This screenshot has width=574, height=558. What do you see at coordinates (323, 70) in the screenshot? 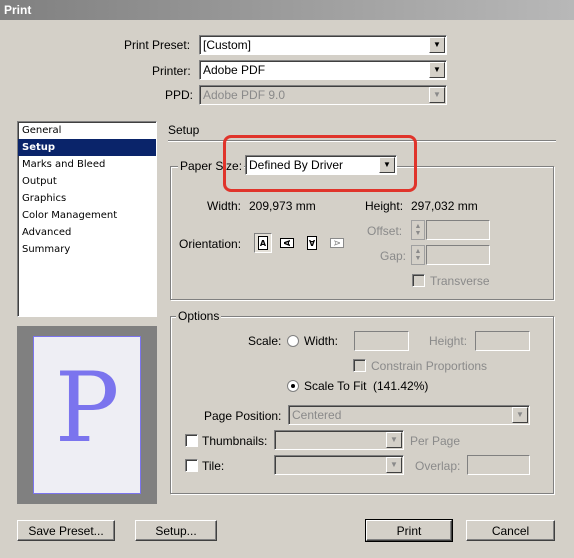
I see `printer-dropdown: Adobe PDF ▼` at bounding box center [323, 70].